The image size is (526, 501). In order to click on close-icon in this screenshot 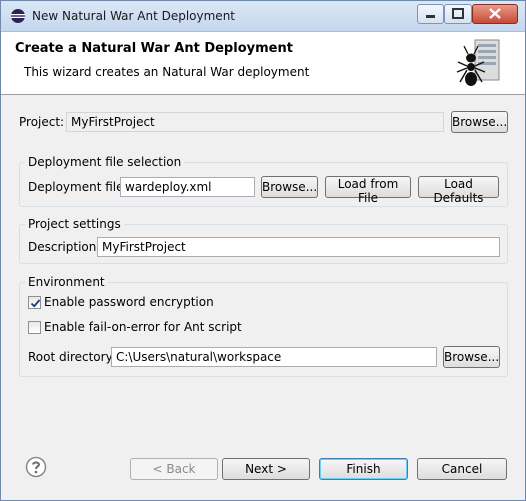, I will do `click(495, 13)`.